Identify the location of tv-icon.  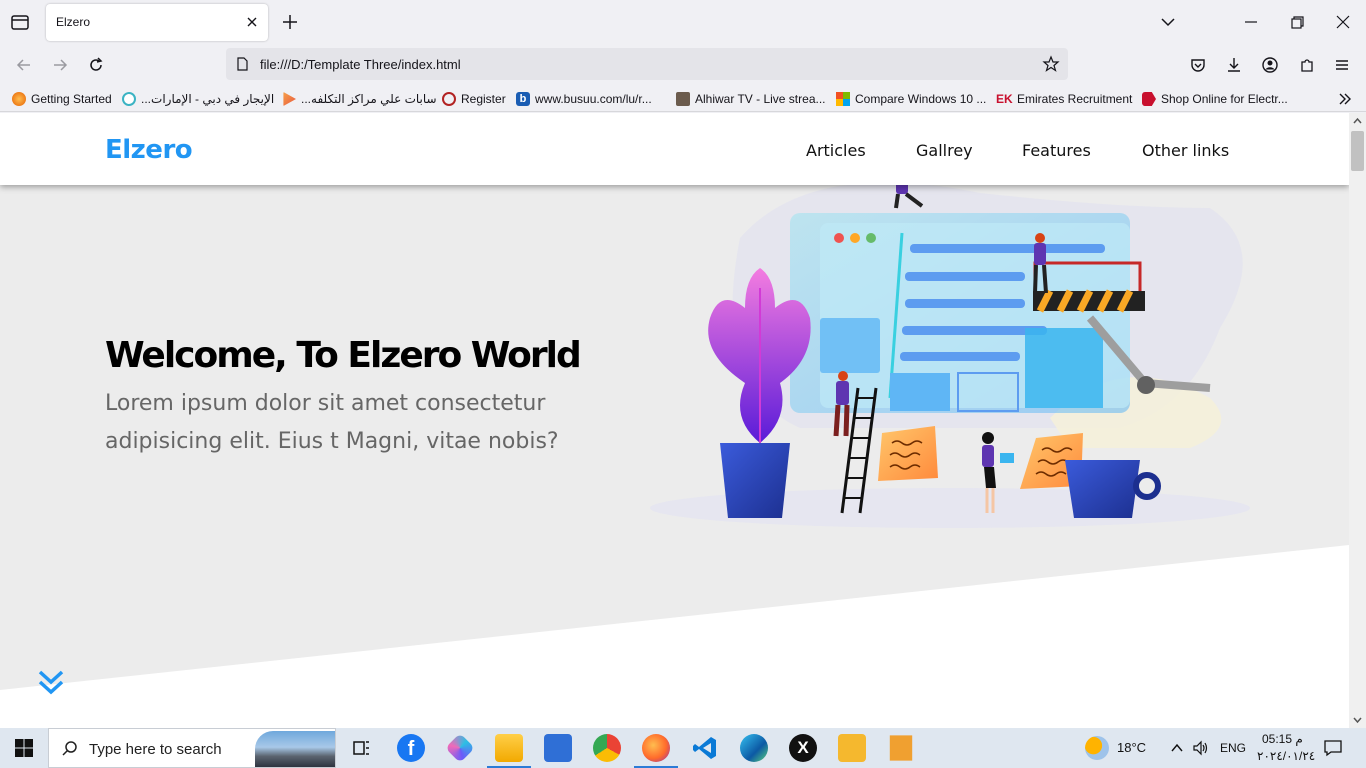
(683, 99).